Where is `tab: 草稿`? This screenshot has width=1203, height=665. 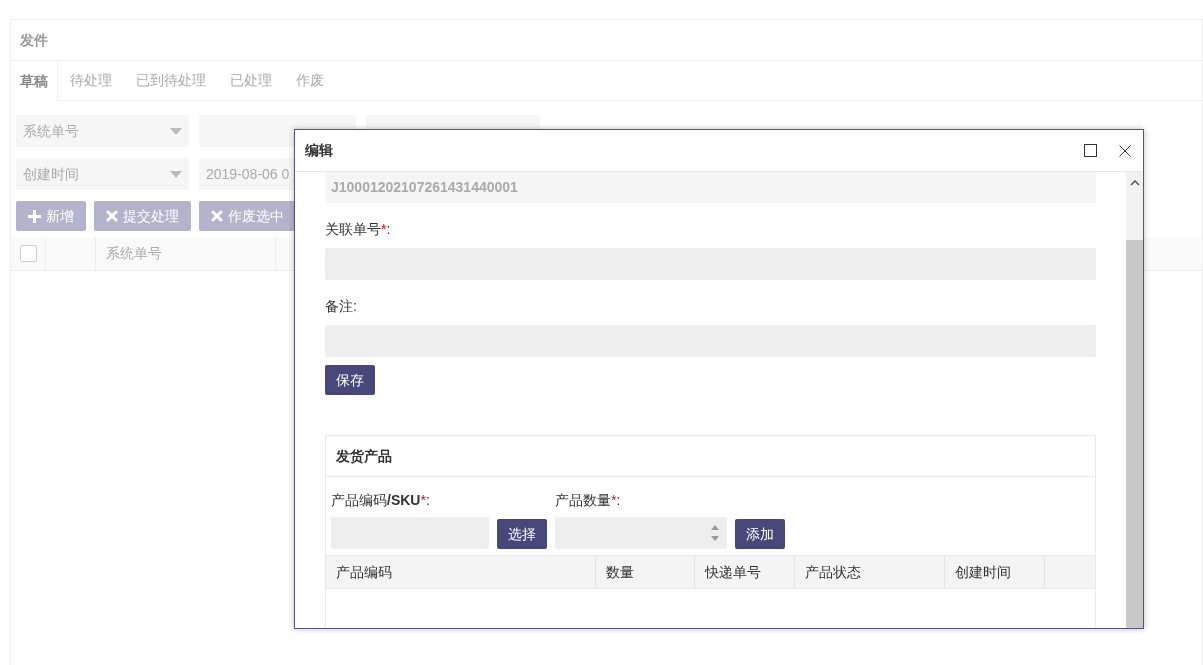
tab: 草稿 is located at coordinates (34, 81).